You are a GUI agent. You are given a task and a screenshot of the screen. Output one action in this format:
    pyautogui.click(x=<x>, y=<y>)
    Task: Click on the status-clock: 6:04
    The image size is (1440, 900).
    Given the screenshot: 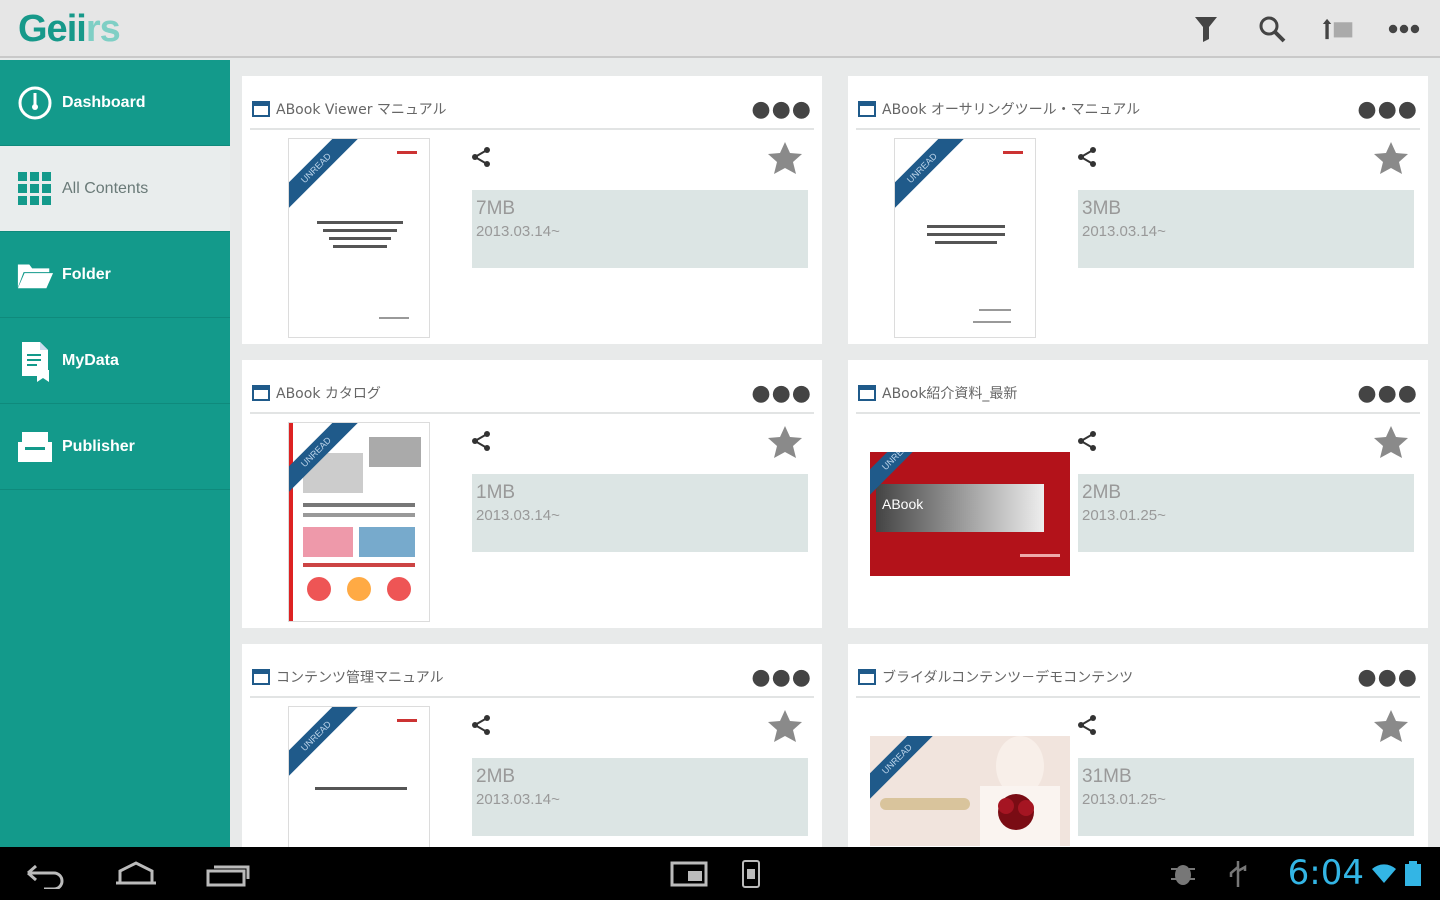 What is the action you would take?
    pyautogui.click(x=1325, y=873)
    